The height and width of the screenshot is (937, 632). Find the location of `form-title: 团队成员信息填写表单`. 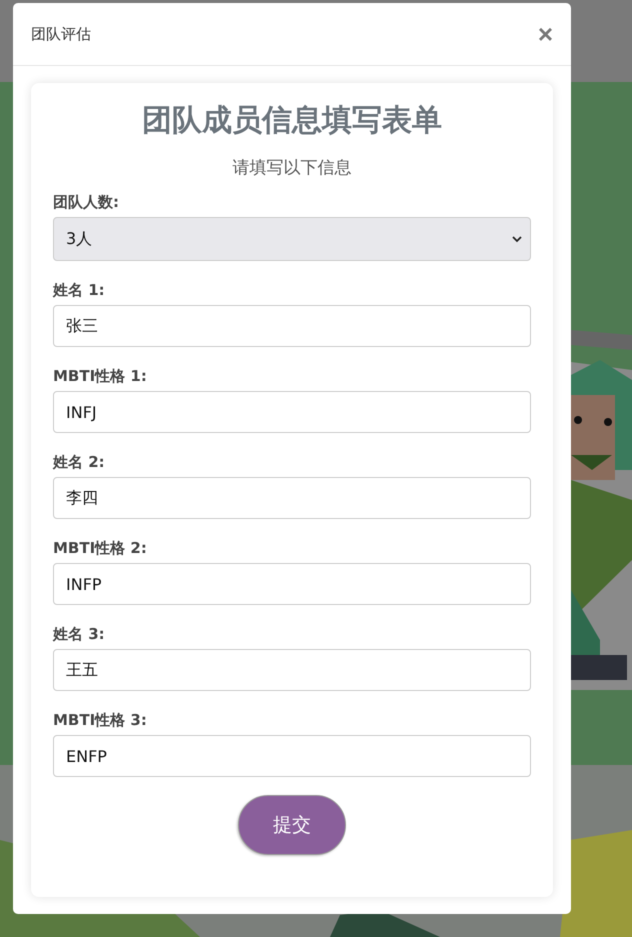

form-title: 团队成员信息填写表单 is located at coordinates (292, 121).